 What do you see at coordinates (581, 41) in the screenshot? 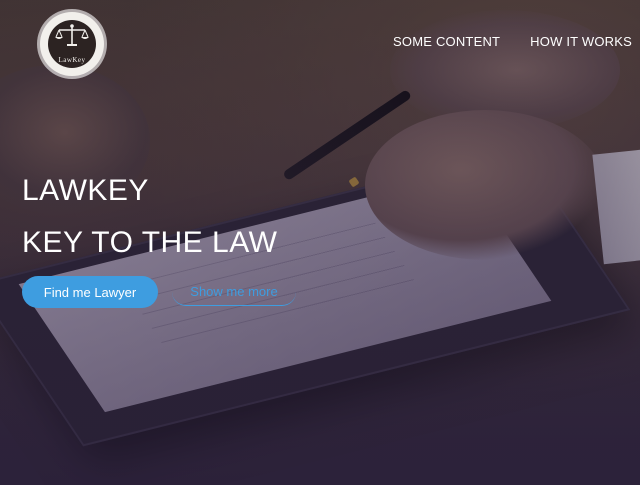
I see `nav-link-how-it-works: HOW IT WORKS` at bounding box center [581, 41].